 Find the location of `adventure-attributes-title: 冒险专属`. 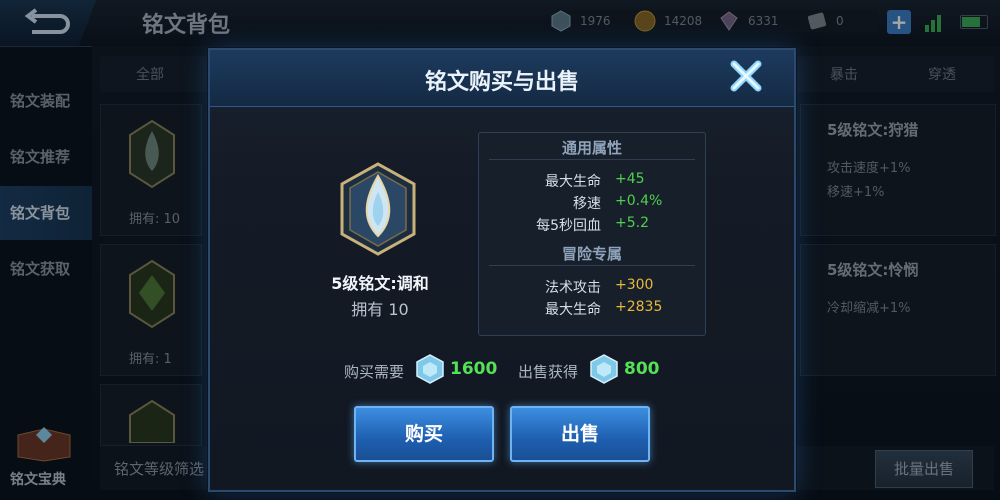

adventure-attributes-title: 冒险专属 is located at coordinates (591, 254).